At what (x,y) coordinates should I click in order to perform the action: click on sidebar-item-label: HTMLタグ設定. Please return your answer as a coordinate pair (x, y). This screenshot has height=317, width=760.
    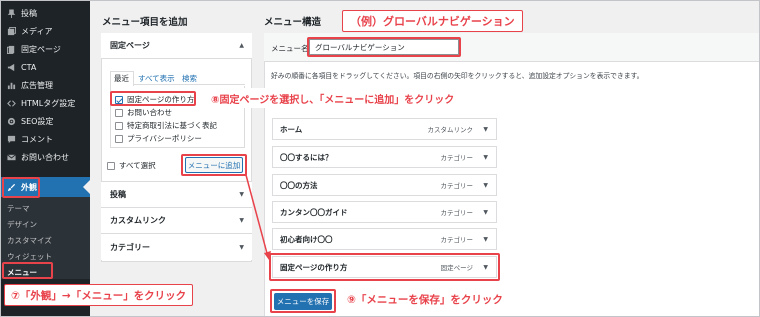
    Looking at the image, I should click on (48, 103).